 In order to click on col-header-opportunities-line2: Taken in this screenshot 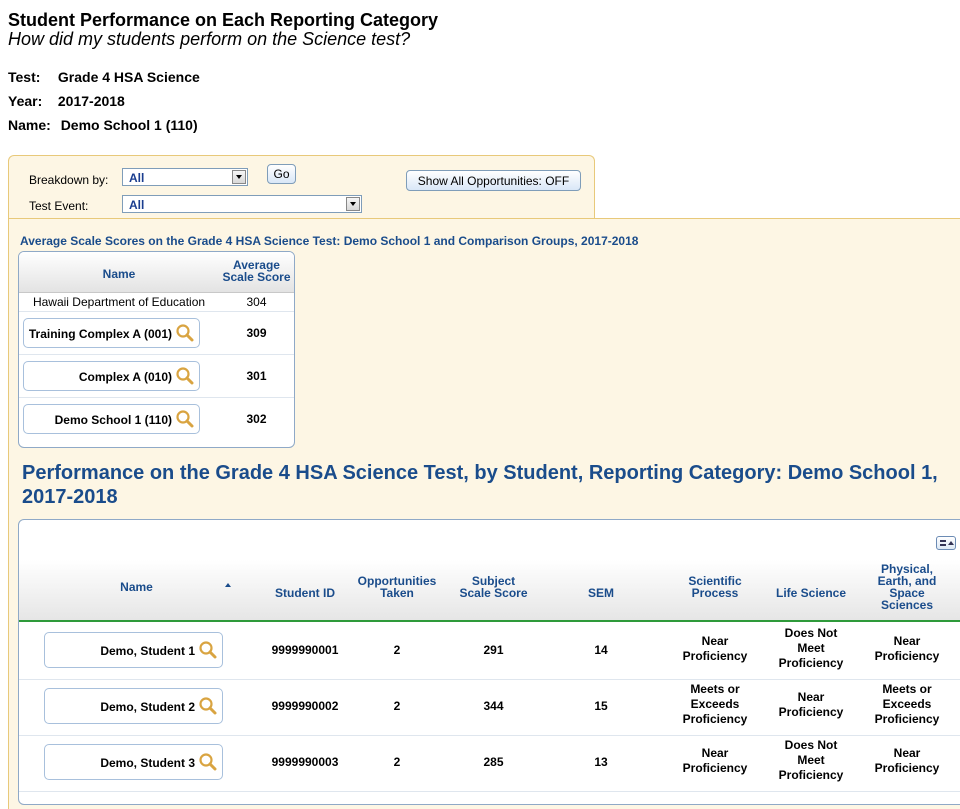, I will do `click(397, 593)`.